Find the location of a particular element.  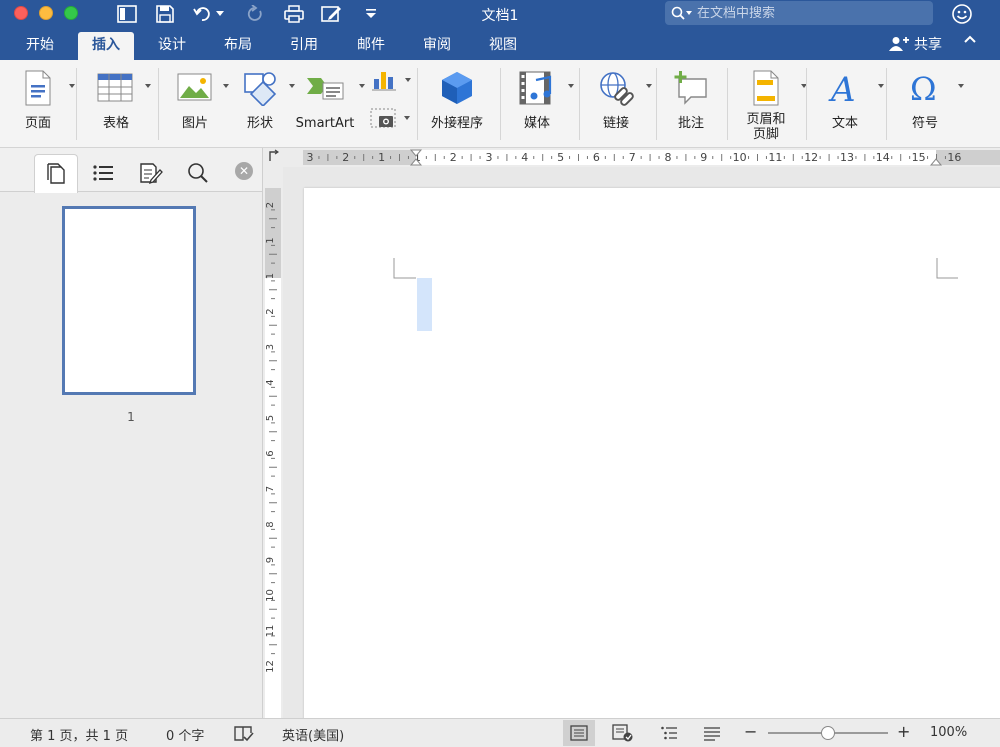

find-tab is located at coordinates (198, 173).